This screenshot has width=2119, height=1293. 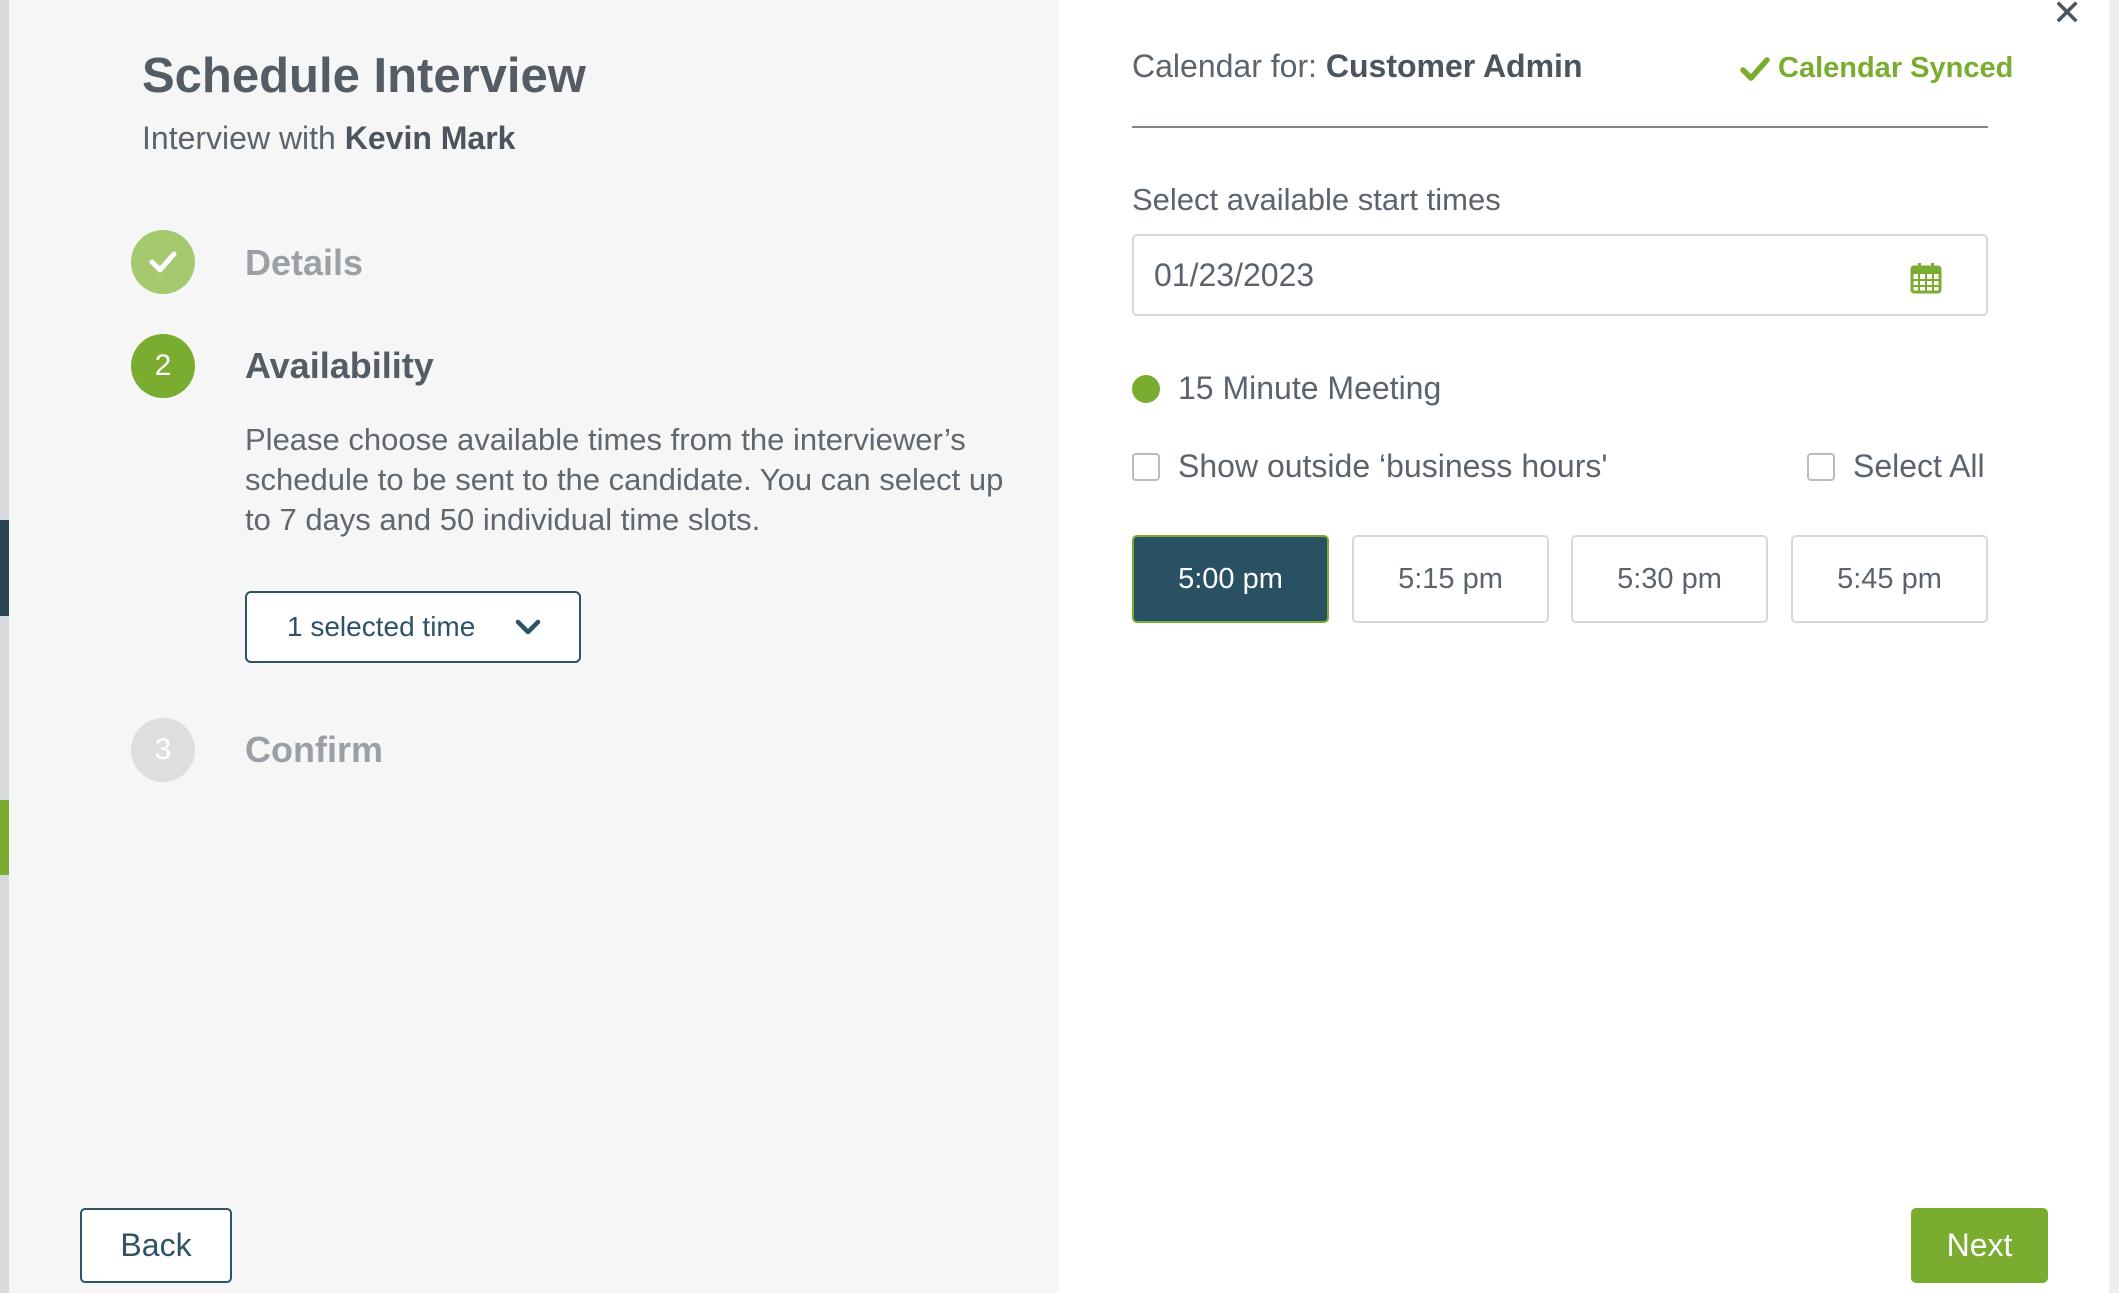 I want to click on calendar-owner-name: Customer Admin, so click(x=1454, y=66).